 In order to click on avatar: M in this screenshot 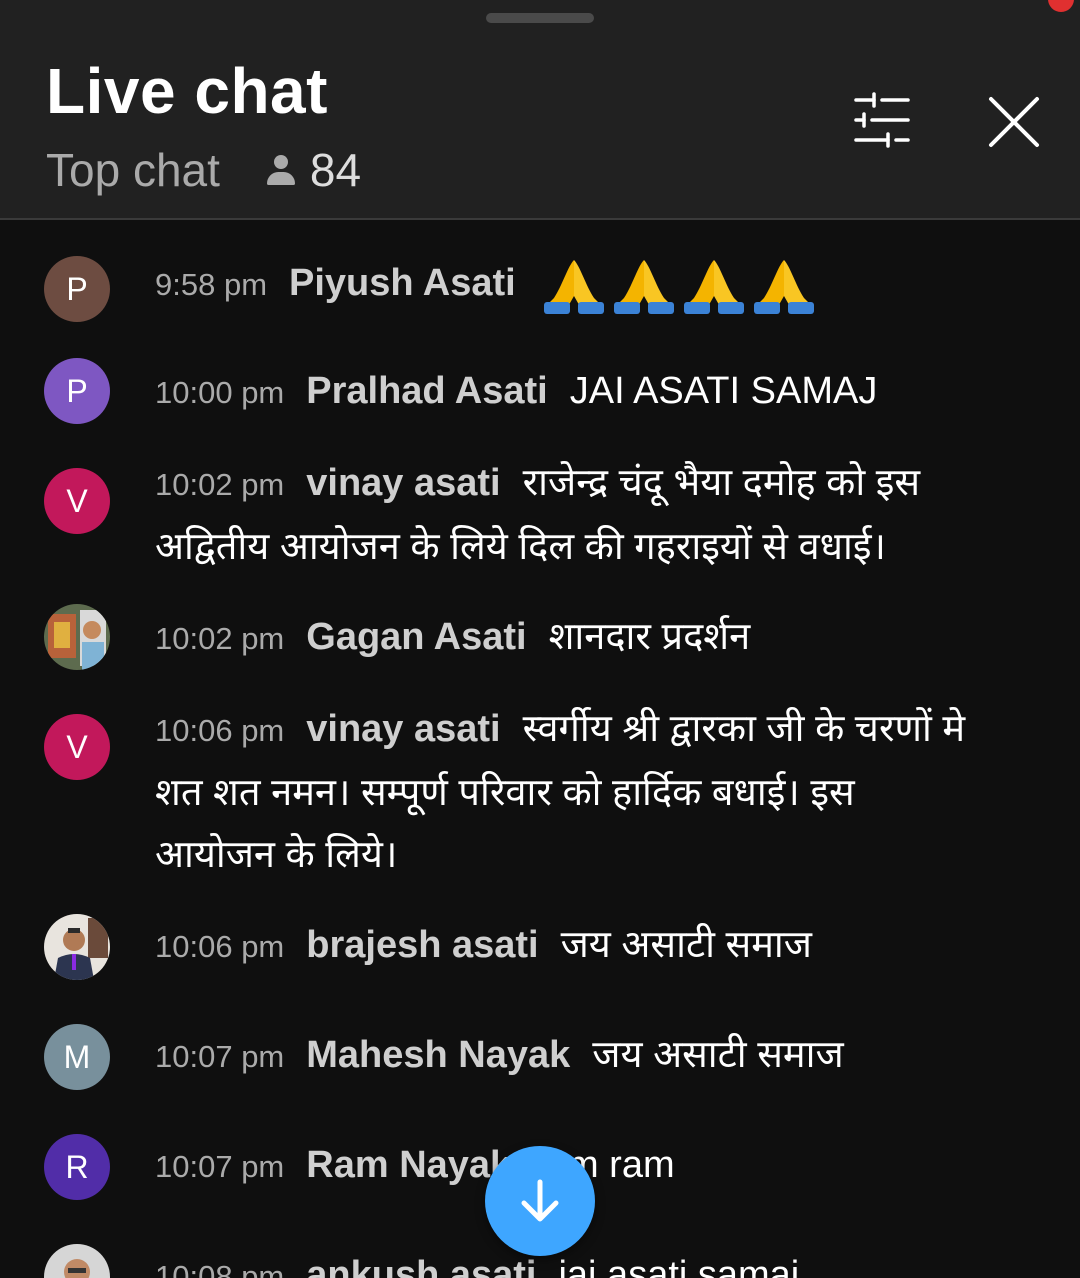, I will do `click(77, 1057)`.